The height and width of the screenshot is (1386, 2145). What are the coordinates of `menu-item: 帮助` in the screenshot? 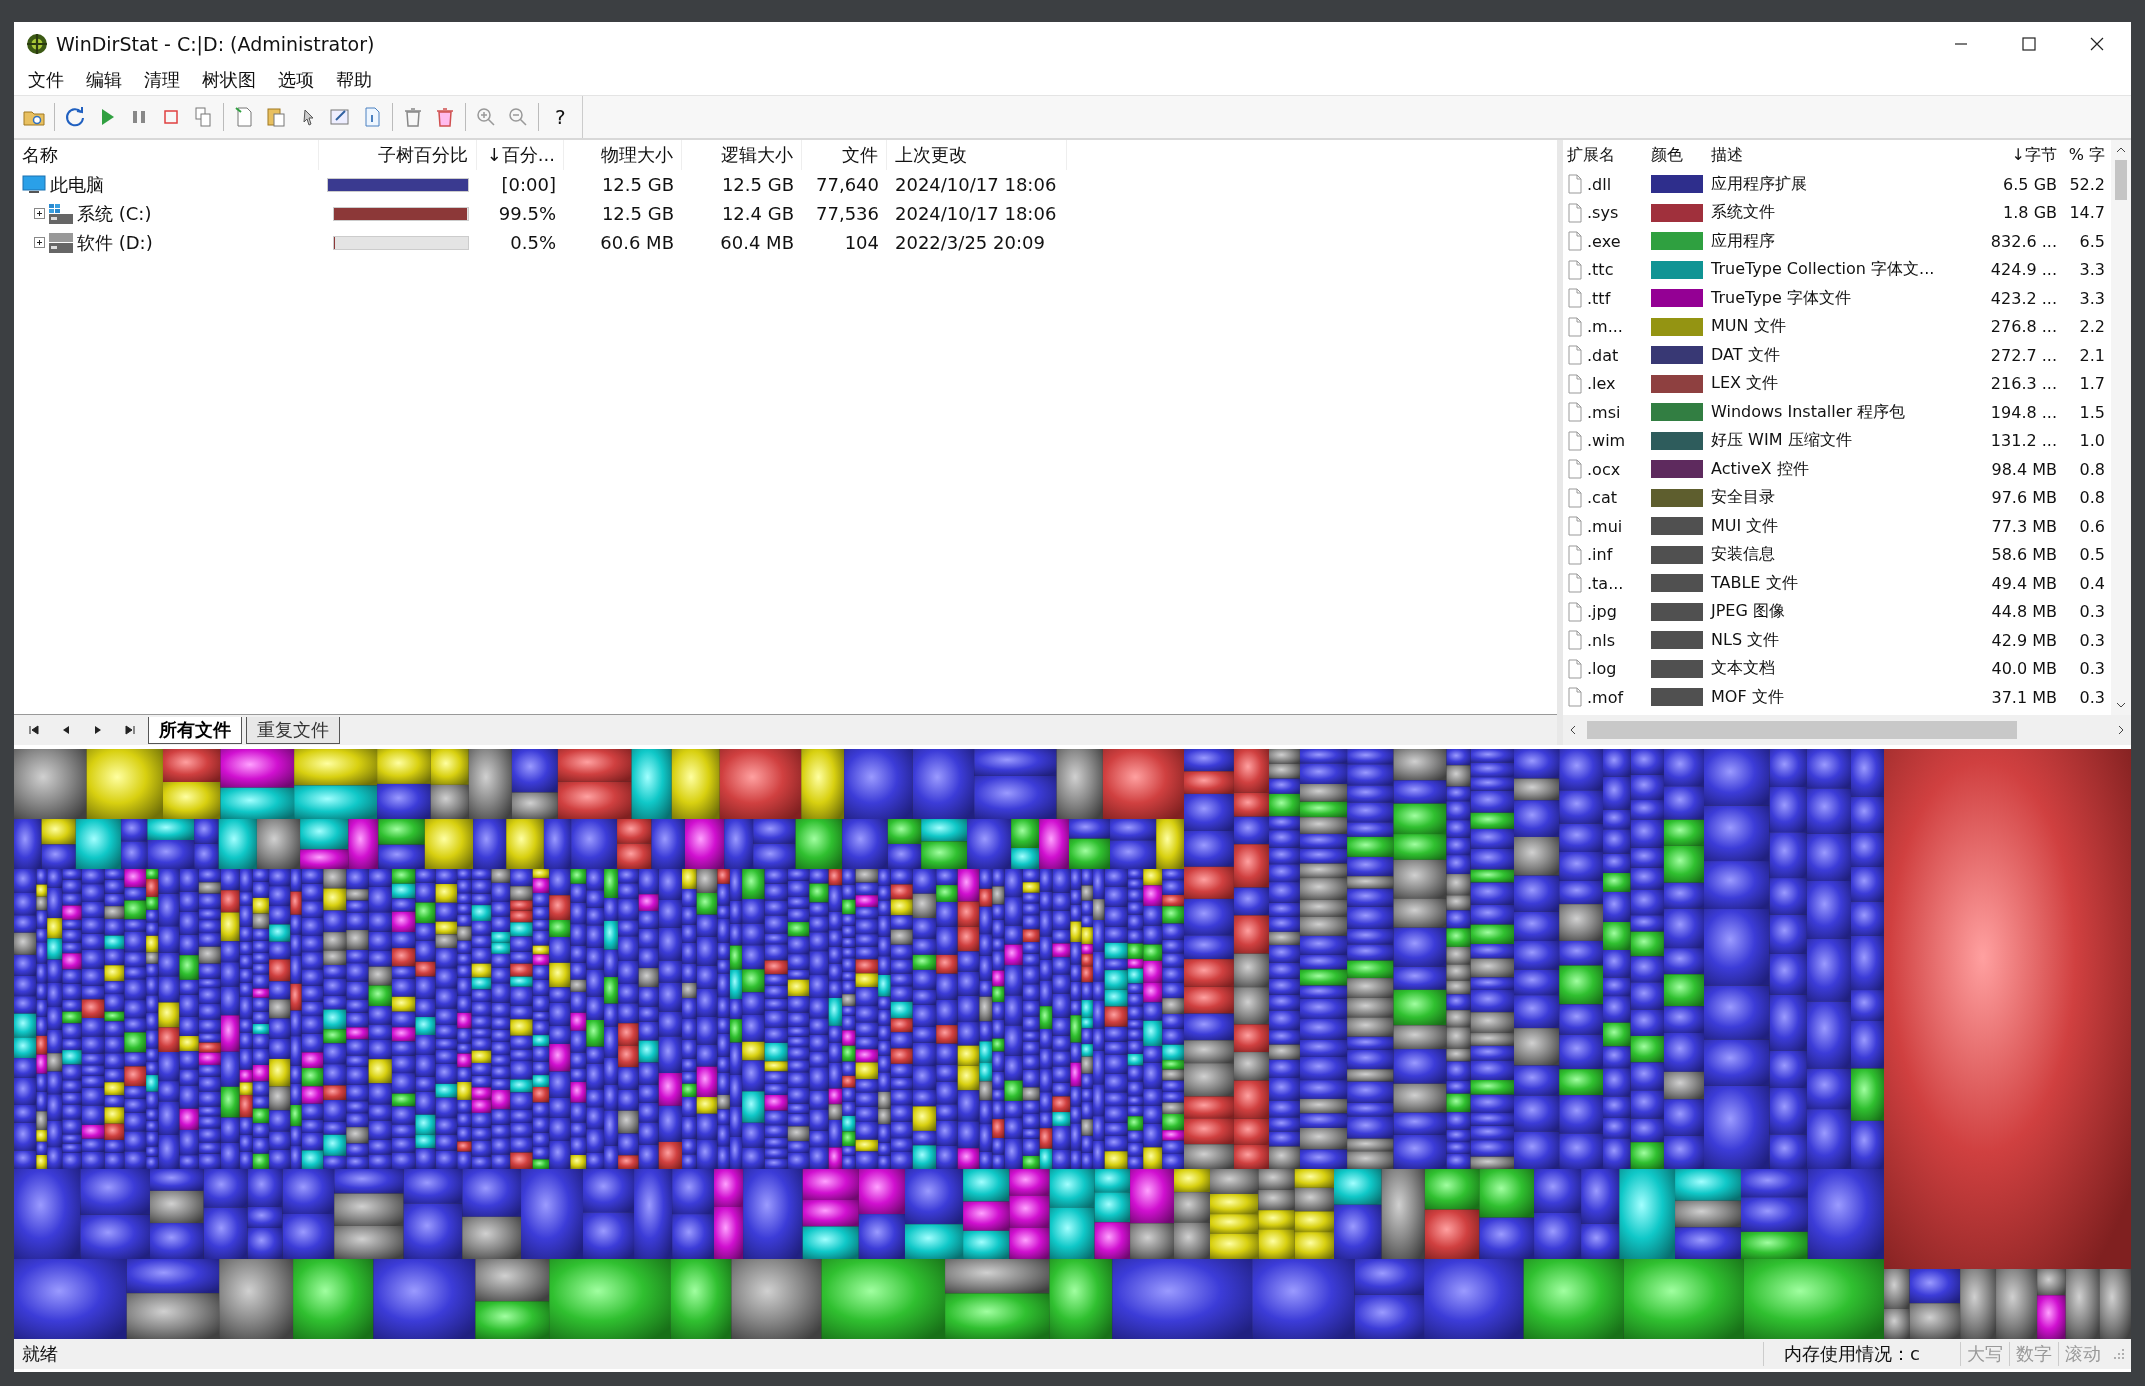 It's located at (354, 80).